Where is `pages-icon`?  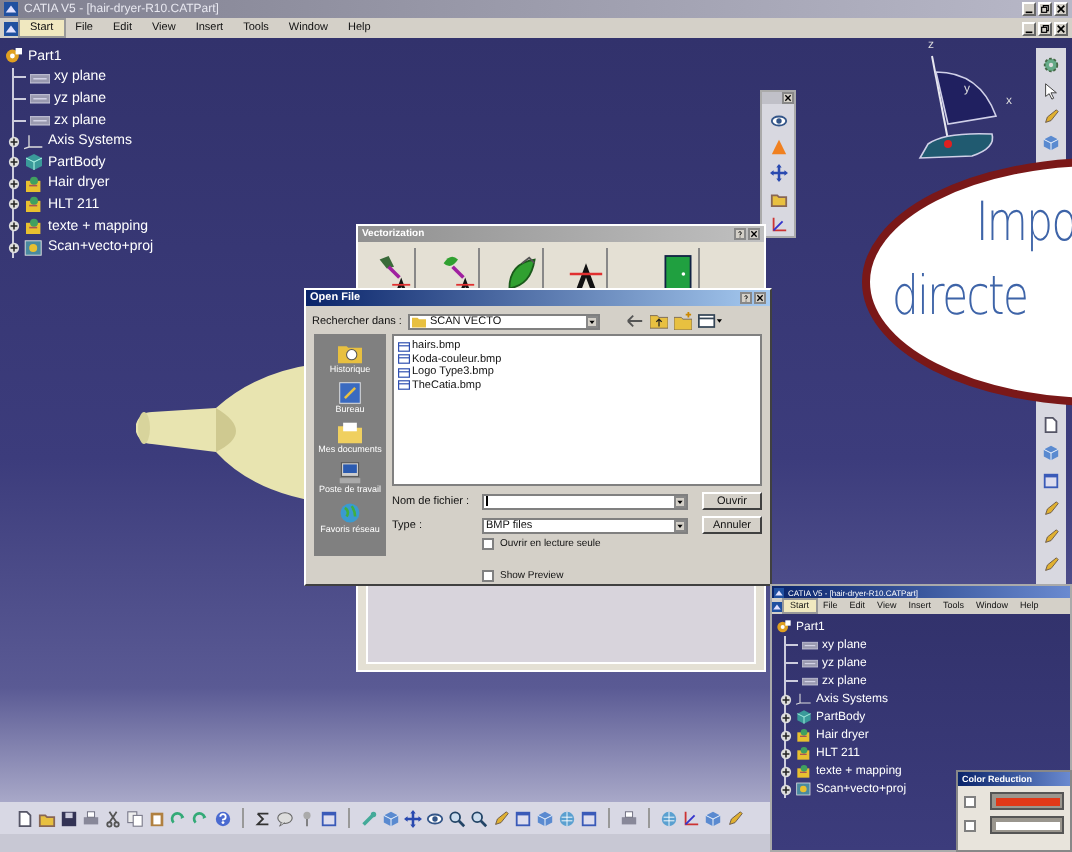
pages-icon is located at coordinates (135, 818).